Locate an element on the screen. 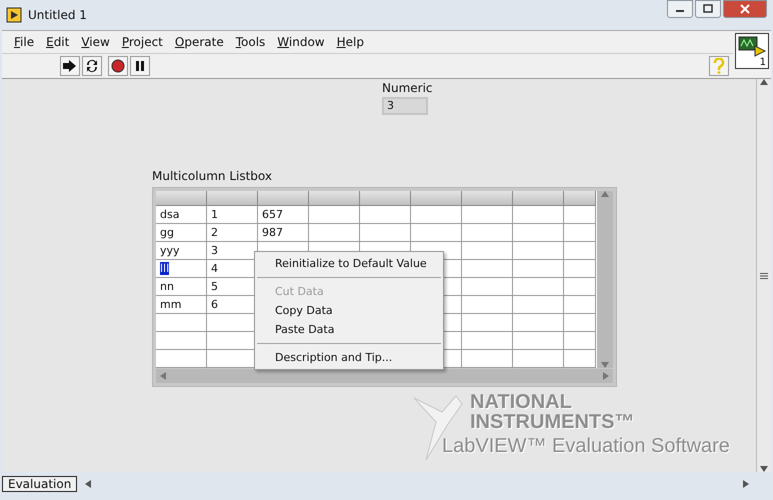 The height and width of the screenshot is (500, 773). connector-pane: 1 is located at coordinates (752, 51).